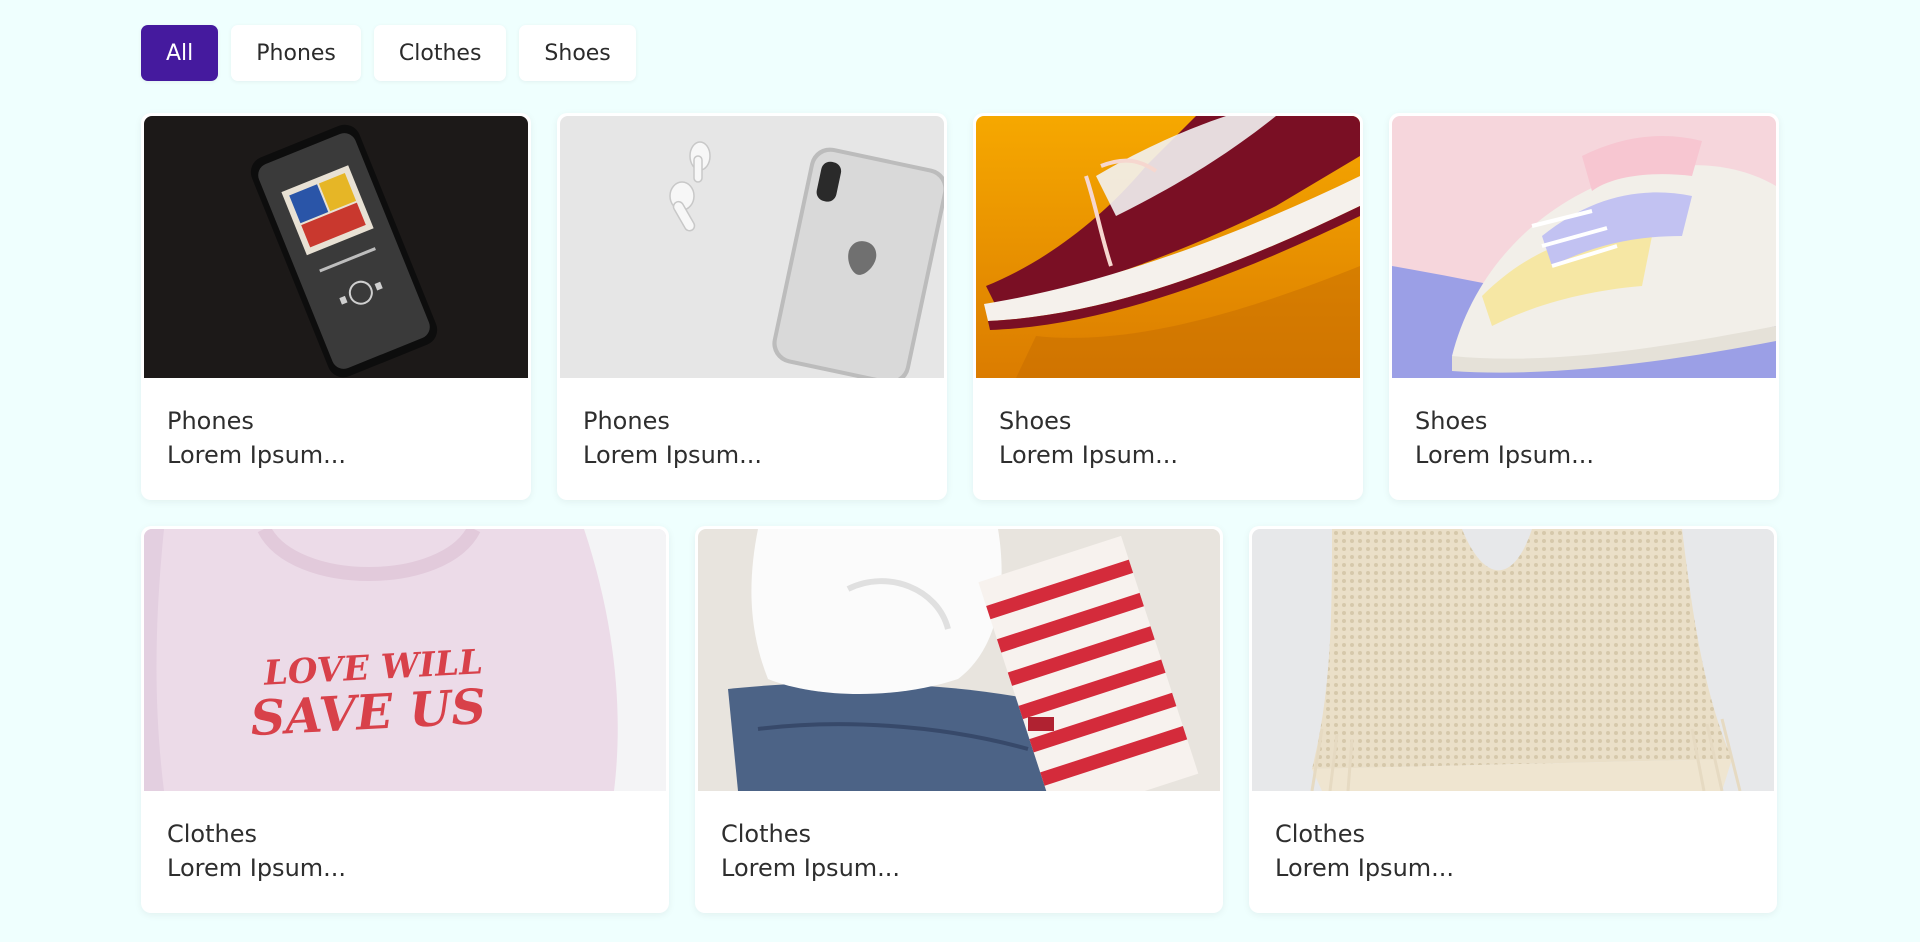  I want to click on folded-clothes-photo, so click(959, 660).